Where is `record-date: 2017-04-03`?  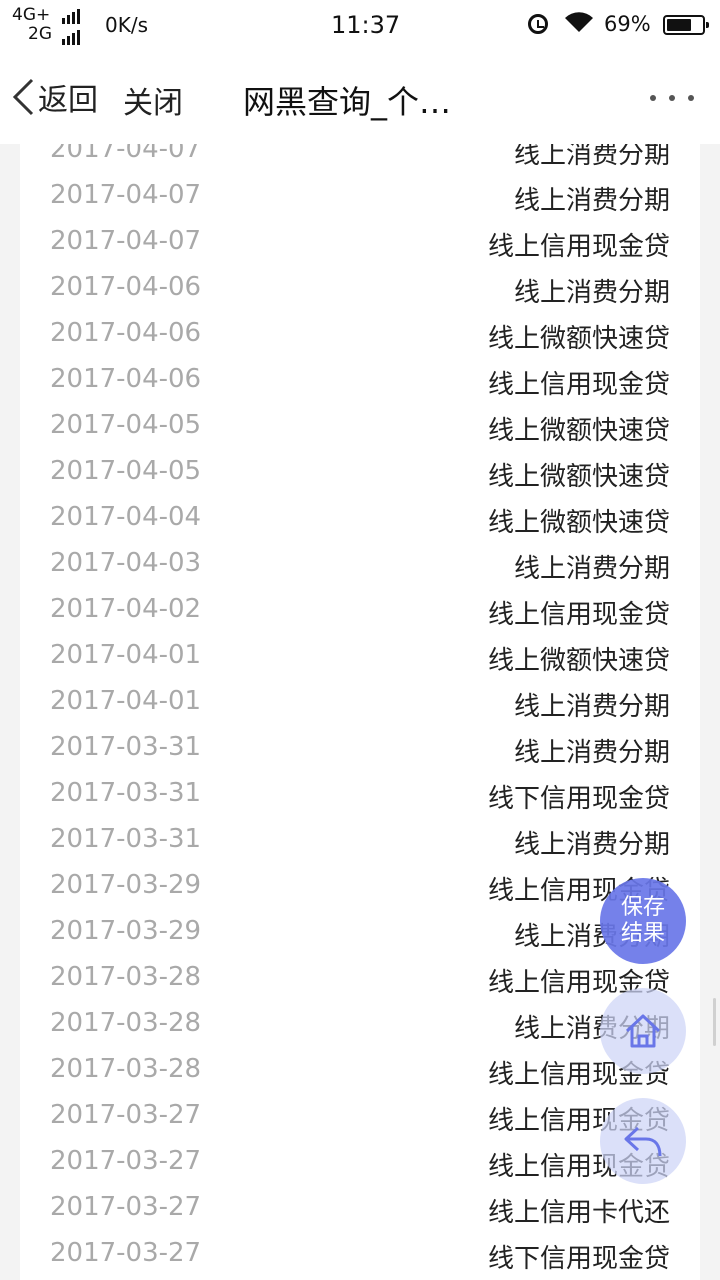 record-date: 2017-04-03 is located at coordinates (126, 563).